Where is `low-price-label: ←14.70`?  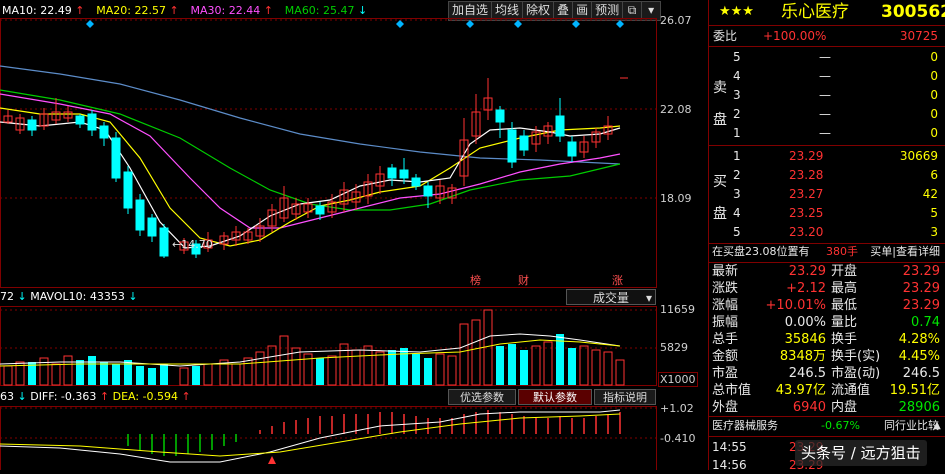
low-price-label: ←14.70 is located at coordinates (192, 244).